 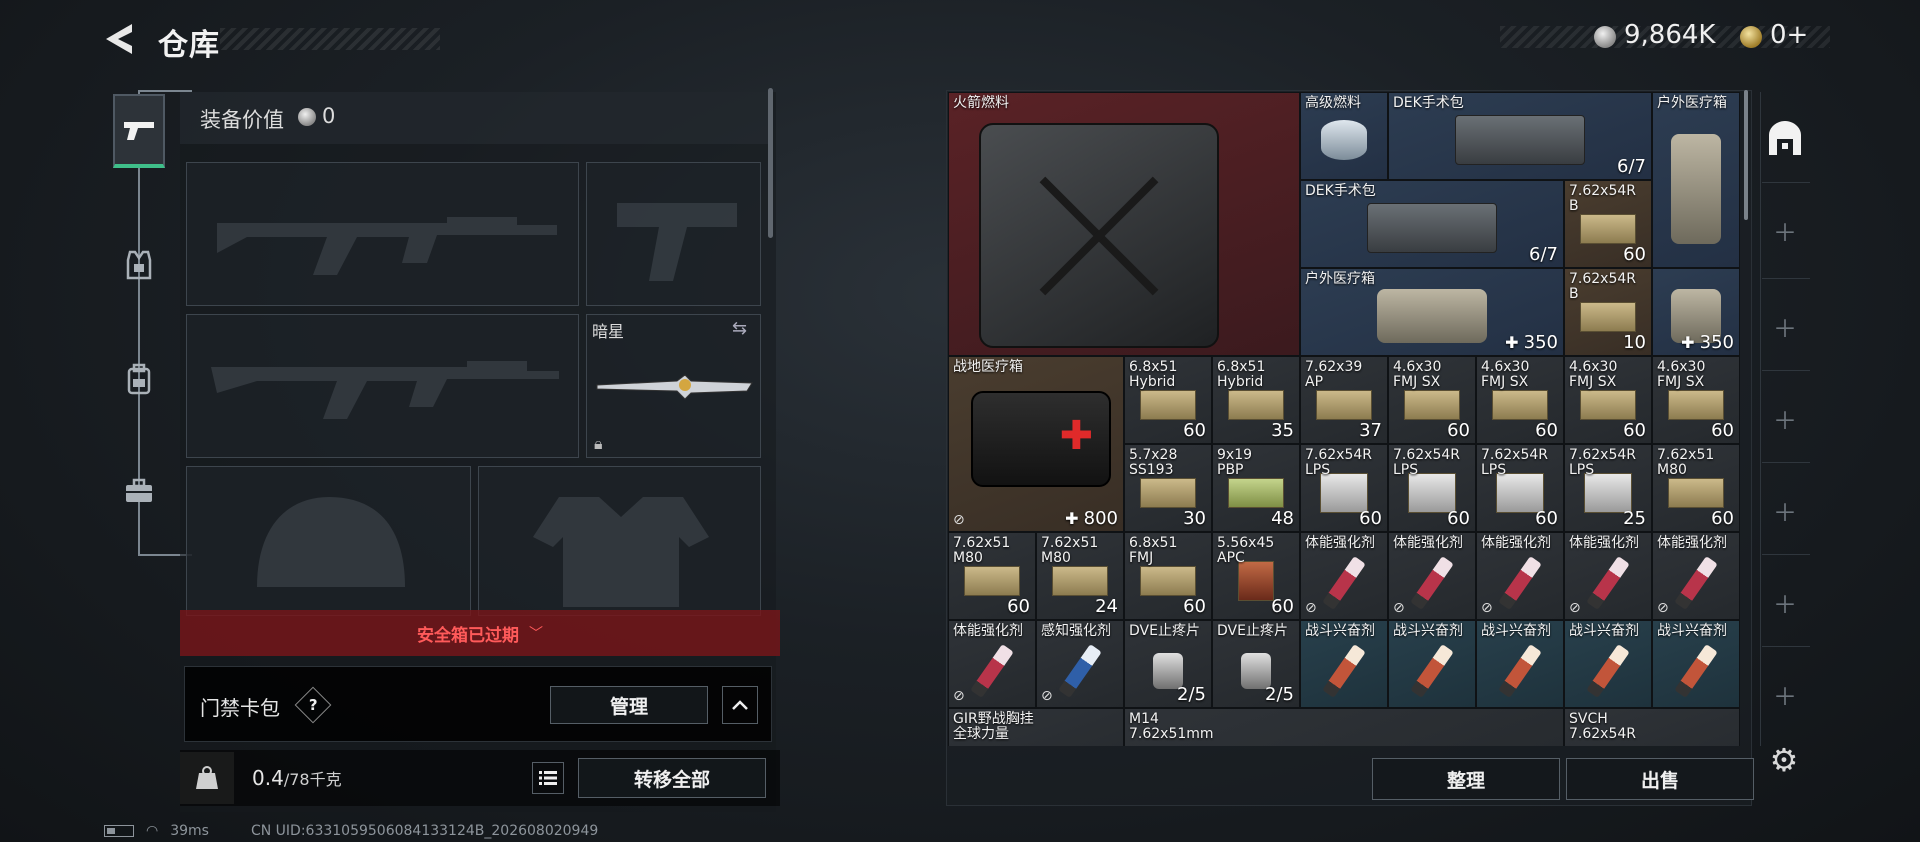 What do you see at coordinates (739, 328) in the screenshot?
I see `swap-icon: ⇆` at bounding box center [739, 328].